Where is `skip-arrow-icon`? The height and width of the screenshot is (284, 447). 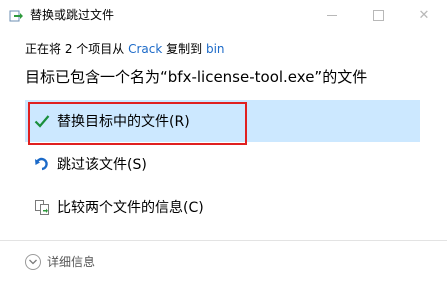
skip-arrow-icon is located at coordinates (42, 164).